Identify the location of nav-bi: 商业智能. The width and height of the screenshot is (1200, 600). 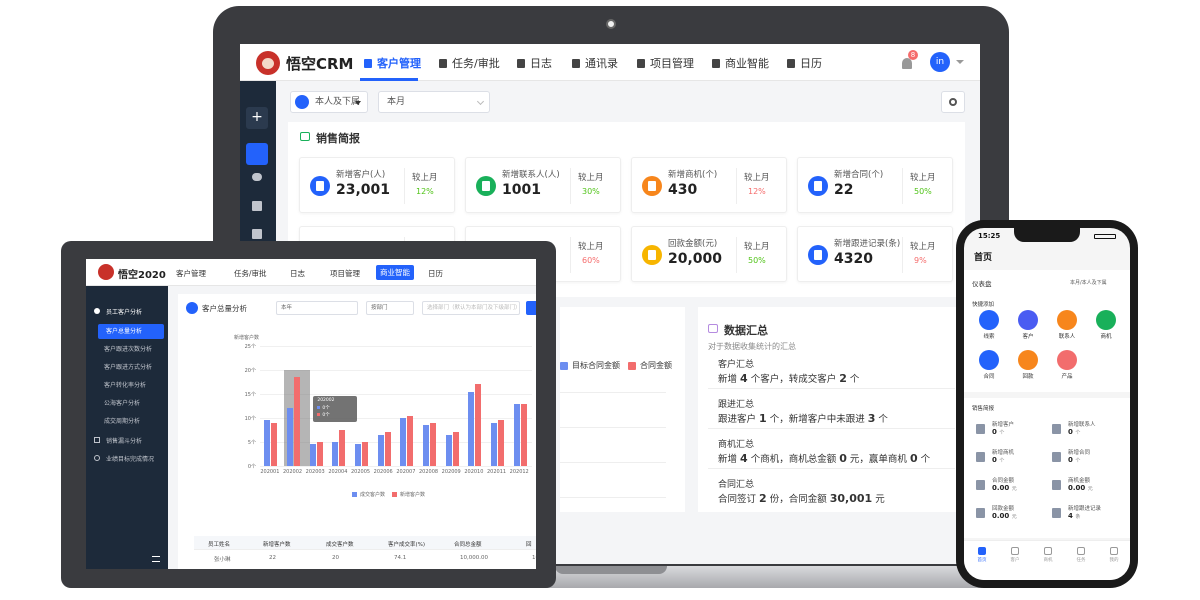
(740, 63).